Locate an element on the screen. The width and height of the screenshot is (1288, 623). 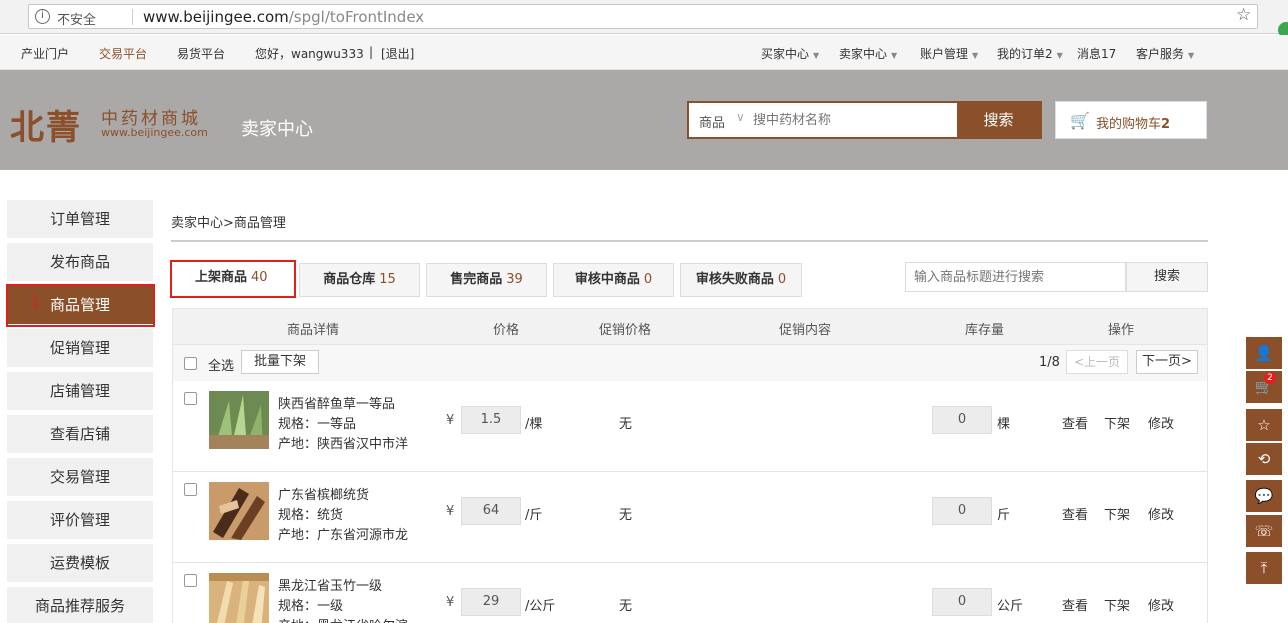
product-origin: 产地：广东省河源市龙 is located at coordinates (343, 535).